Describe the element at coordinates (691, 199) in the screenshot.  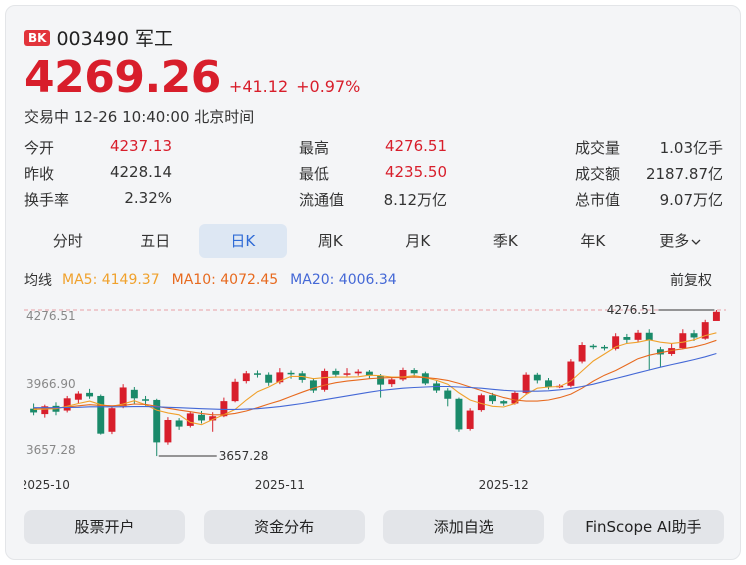
I see `stat-value: 9.07万亿` at that location.